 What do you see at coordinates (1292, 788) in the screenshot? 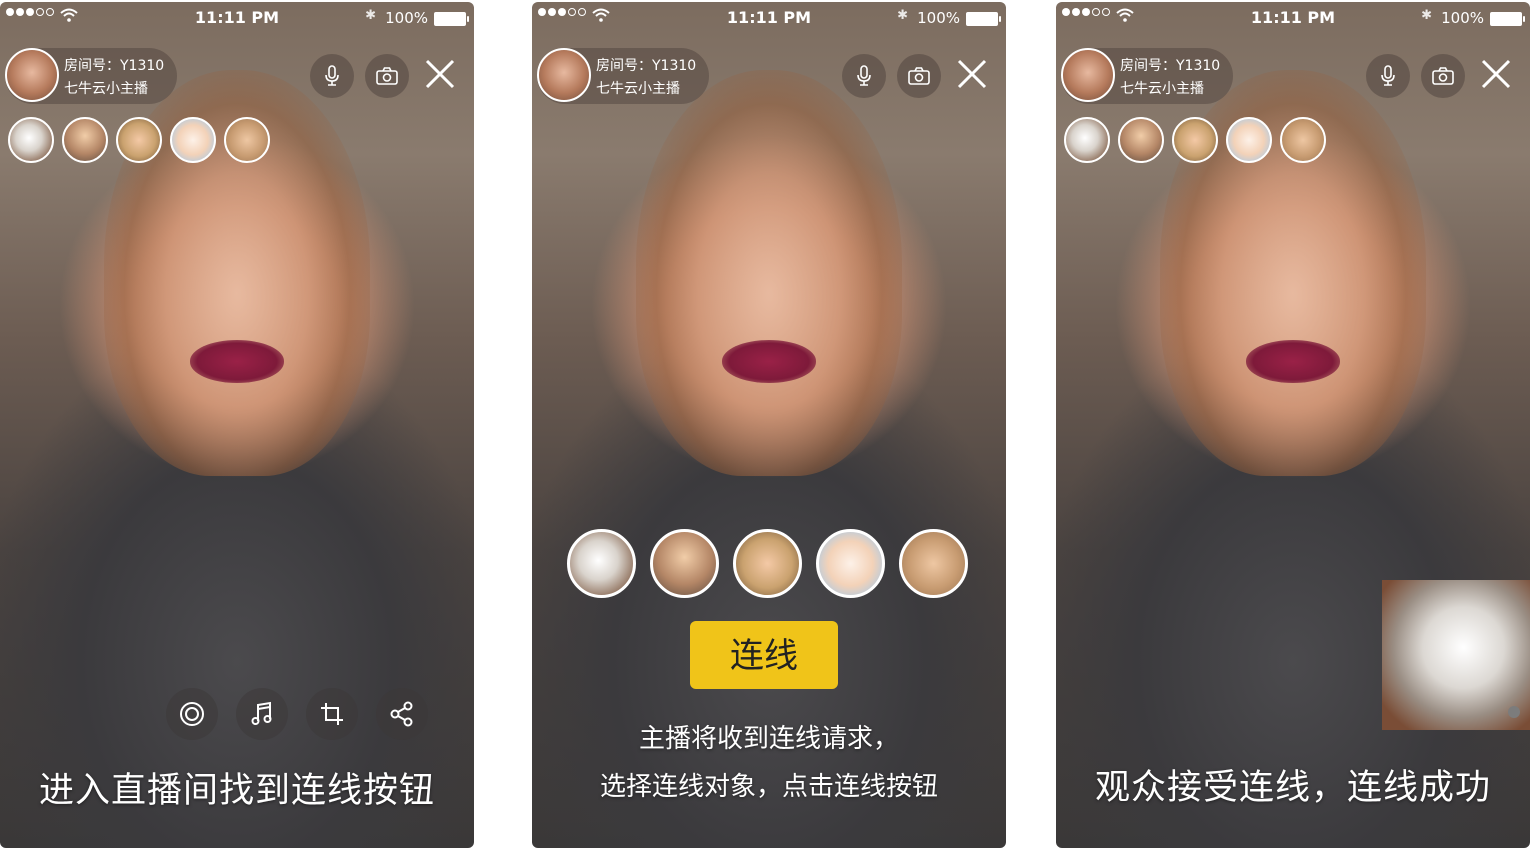
I see `step-caption: 观众接受连线，连线成功` at bounding box center [1292, 788].